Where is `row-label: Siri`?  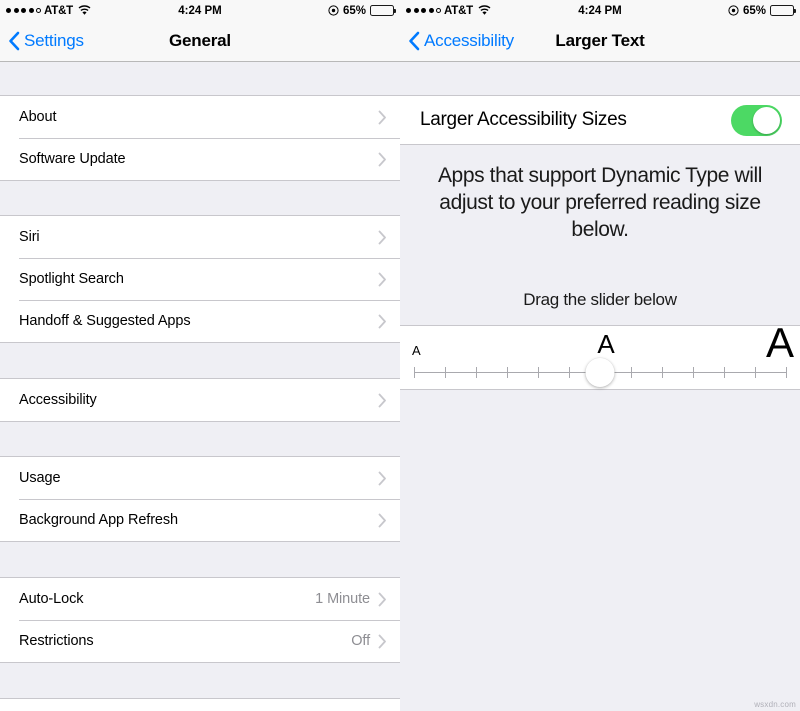
row-label: Siri is located at coordinates (29, 237).